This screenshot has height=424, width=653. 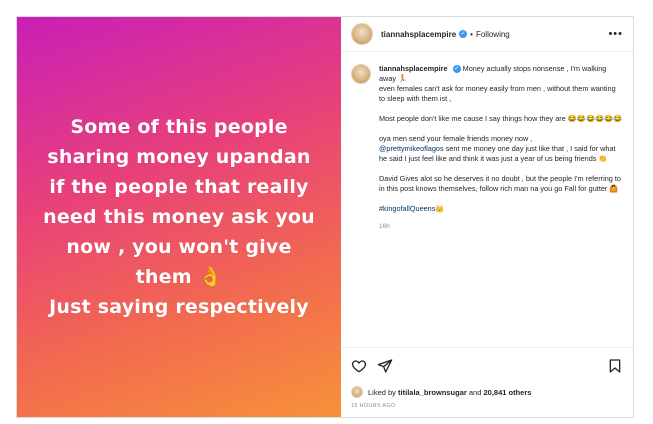 What do you see at coordinates (373, 406) in the screenshot?
I see `post-age: 16 HOURS AGO` at bounding box center [373, 406].